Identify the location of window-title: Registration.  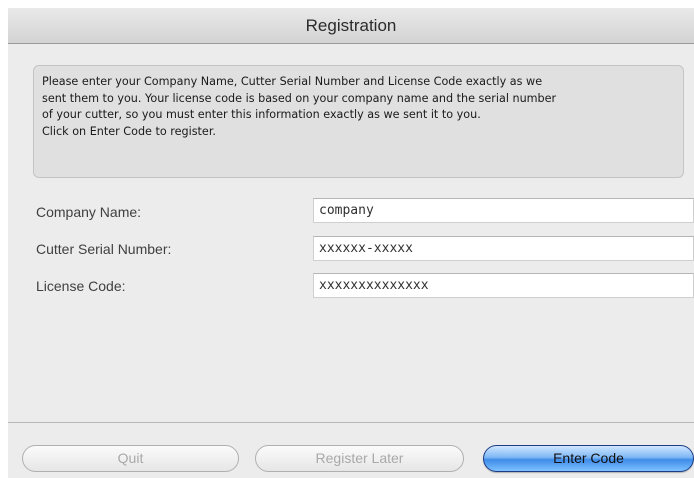
(351, 25).